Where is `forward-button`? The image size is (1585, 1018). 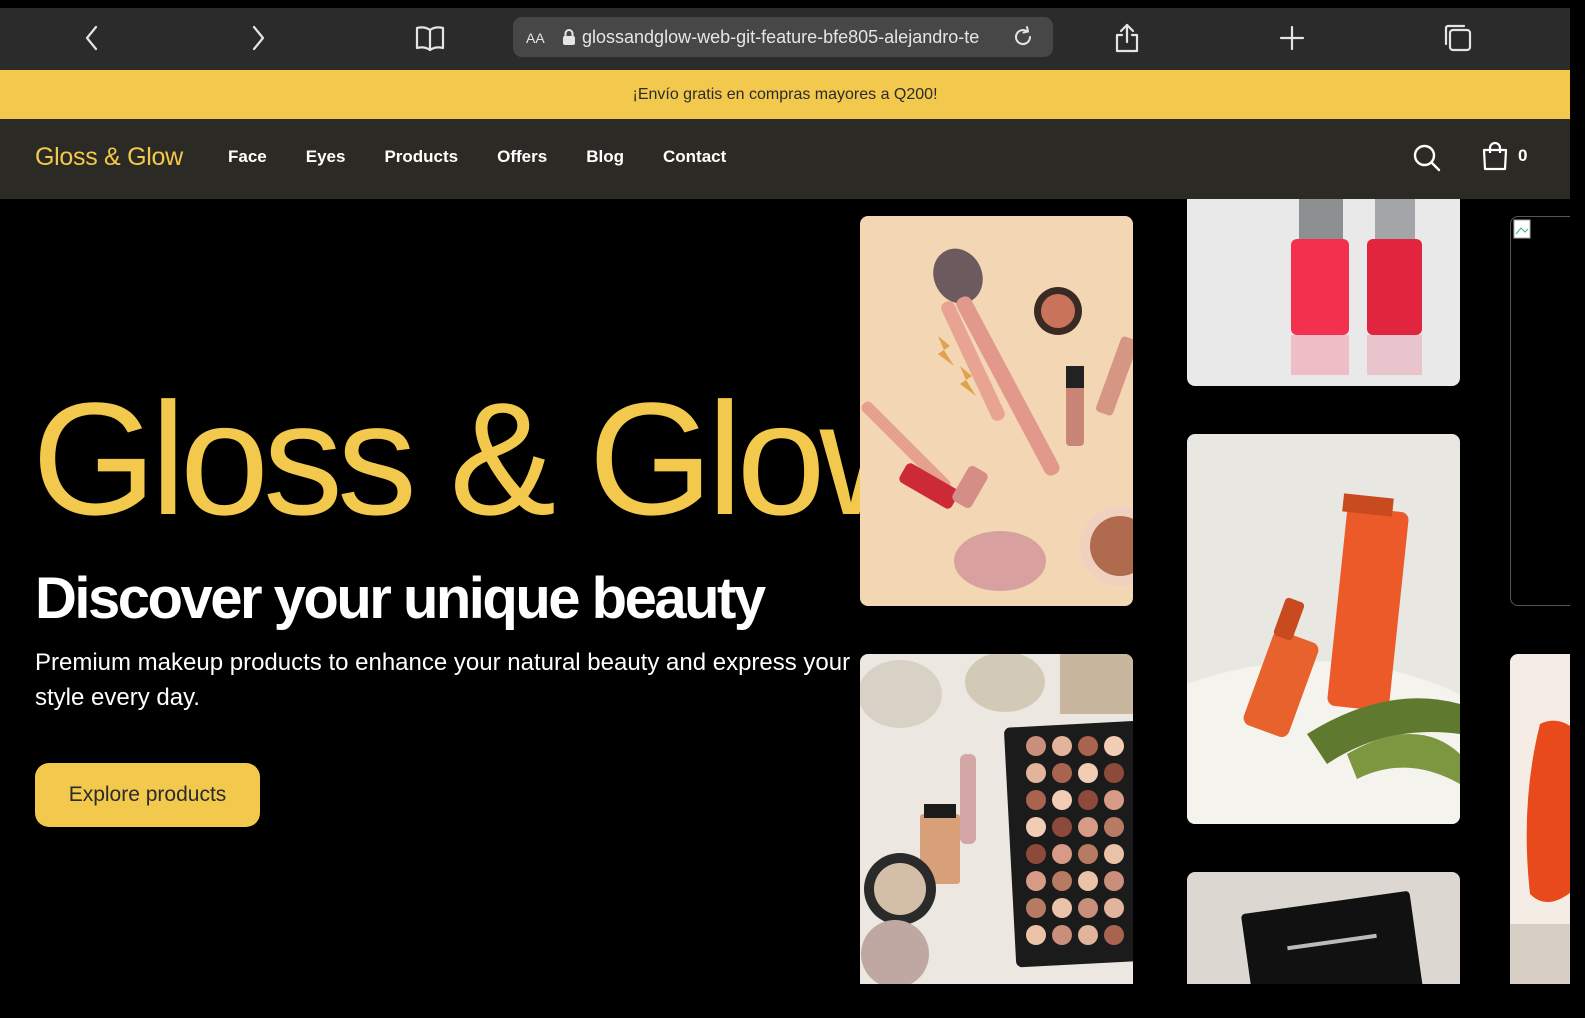 forward-button is located at coordinates (258, 38).